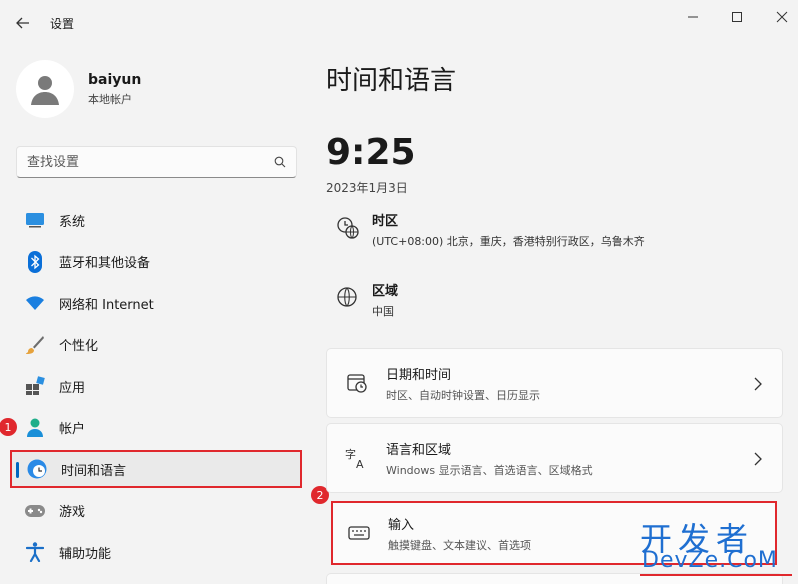  Describe the element at coordinates (35, 261) in the screenshot. I see `bluetooth-icon` at that location.